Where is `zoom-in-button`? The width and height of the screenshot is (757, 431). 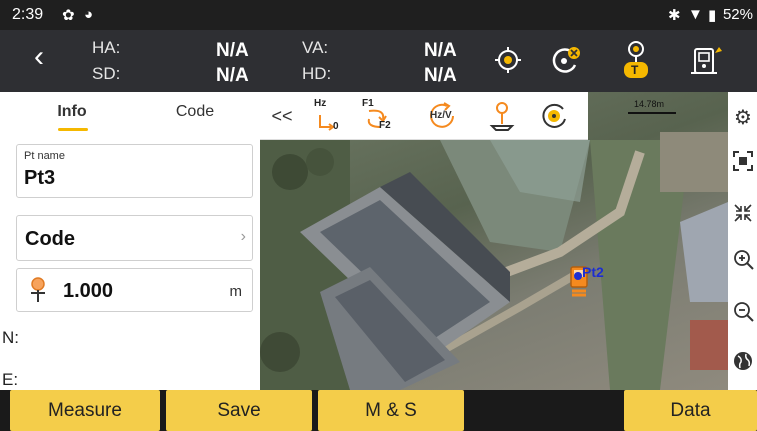
zoom-in-button is located at coordinates (743, 259).